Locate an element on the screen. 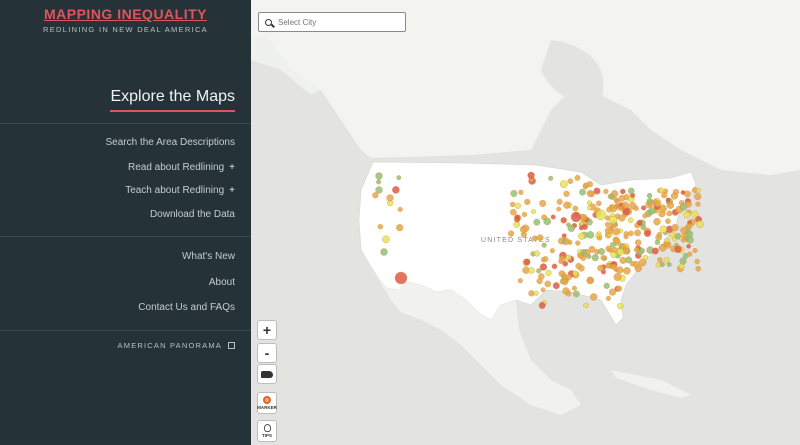 The height and width of the screenshot is (445, 800). explore-title: Explore the Maps is located at coordinates (172, 97).